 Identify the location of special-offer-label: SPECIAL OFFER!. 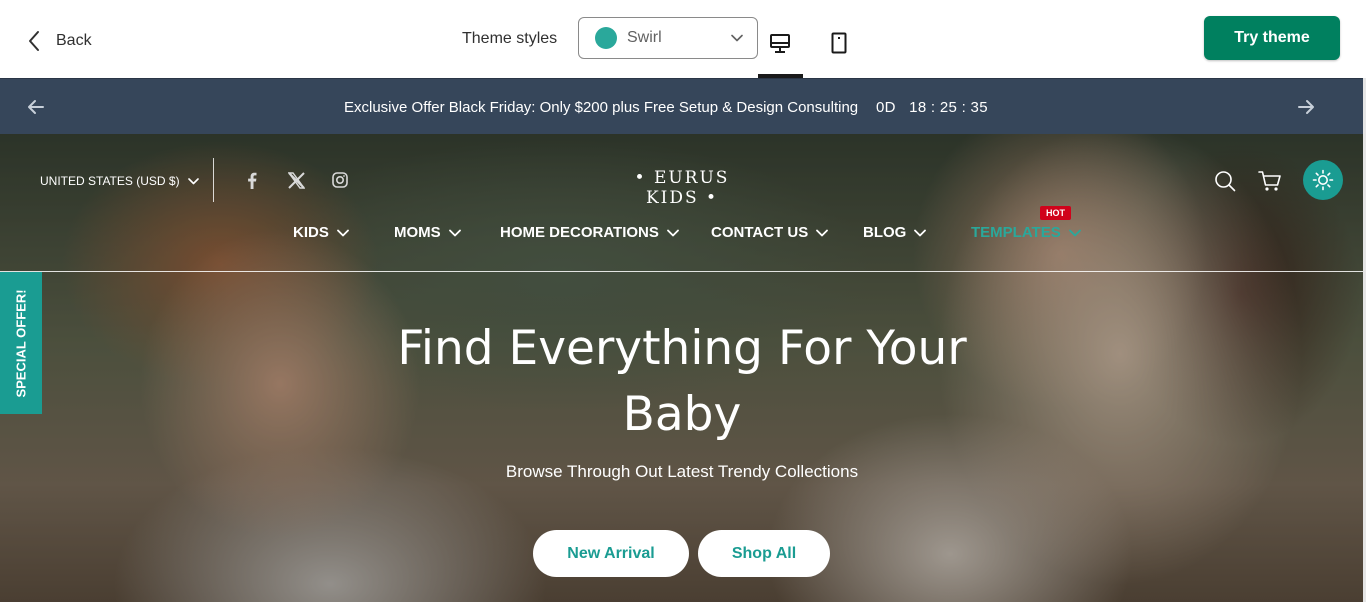
(21, 343).